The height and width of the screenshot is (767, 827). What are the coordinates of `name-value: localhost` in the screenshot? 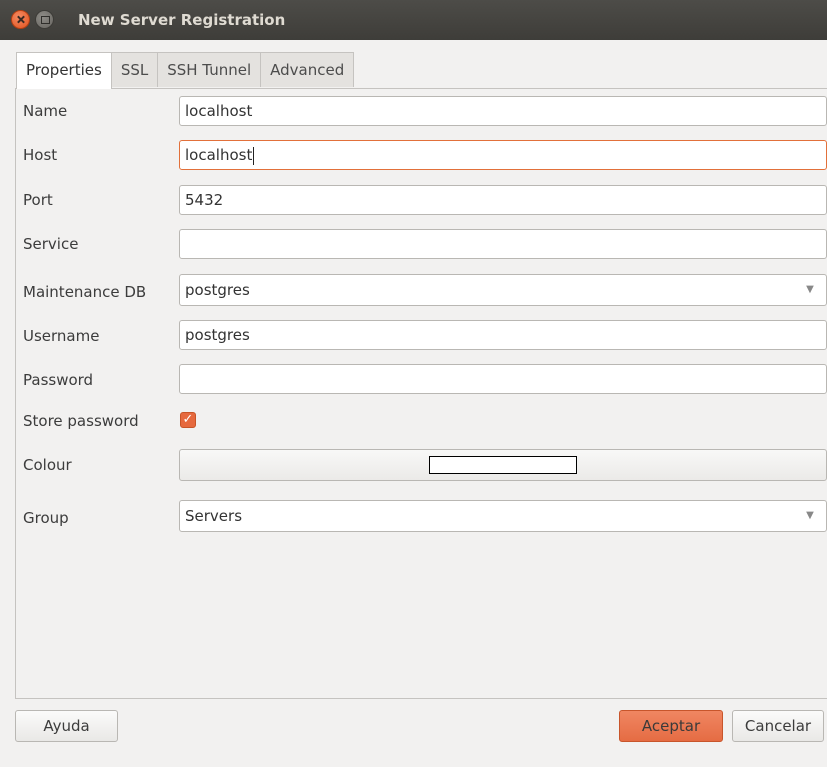 It's located at (219, 111).